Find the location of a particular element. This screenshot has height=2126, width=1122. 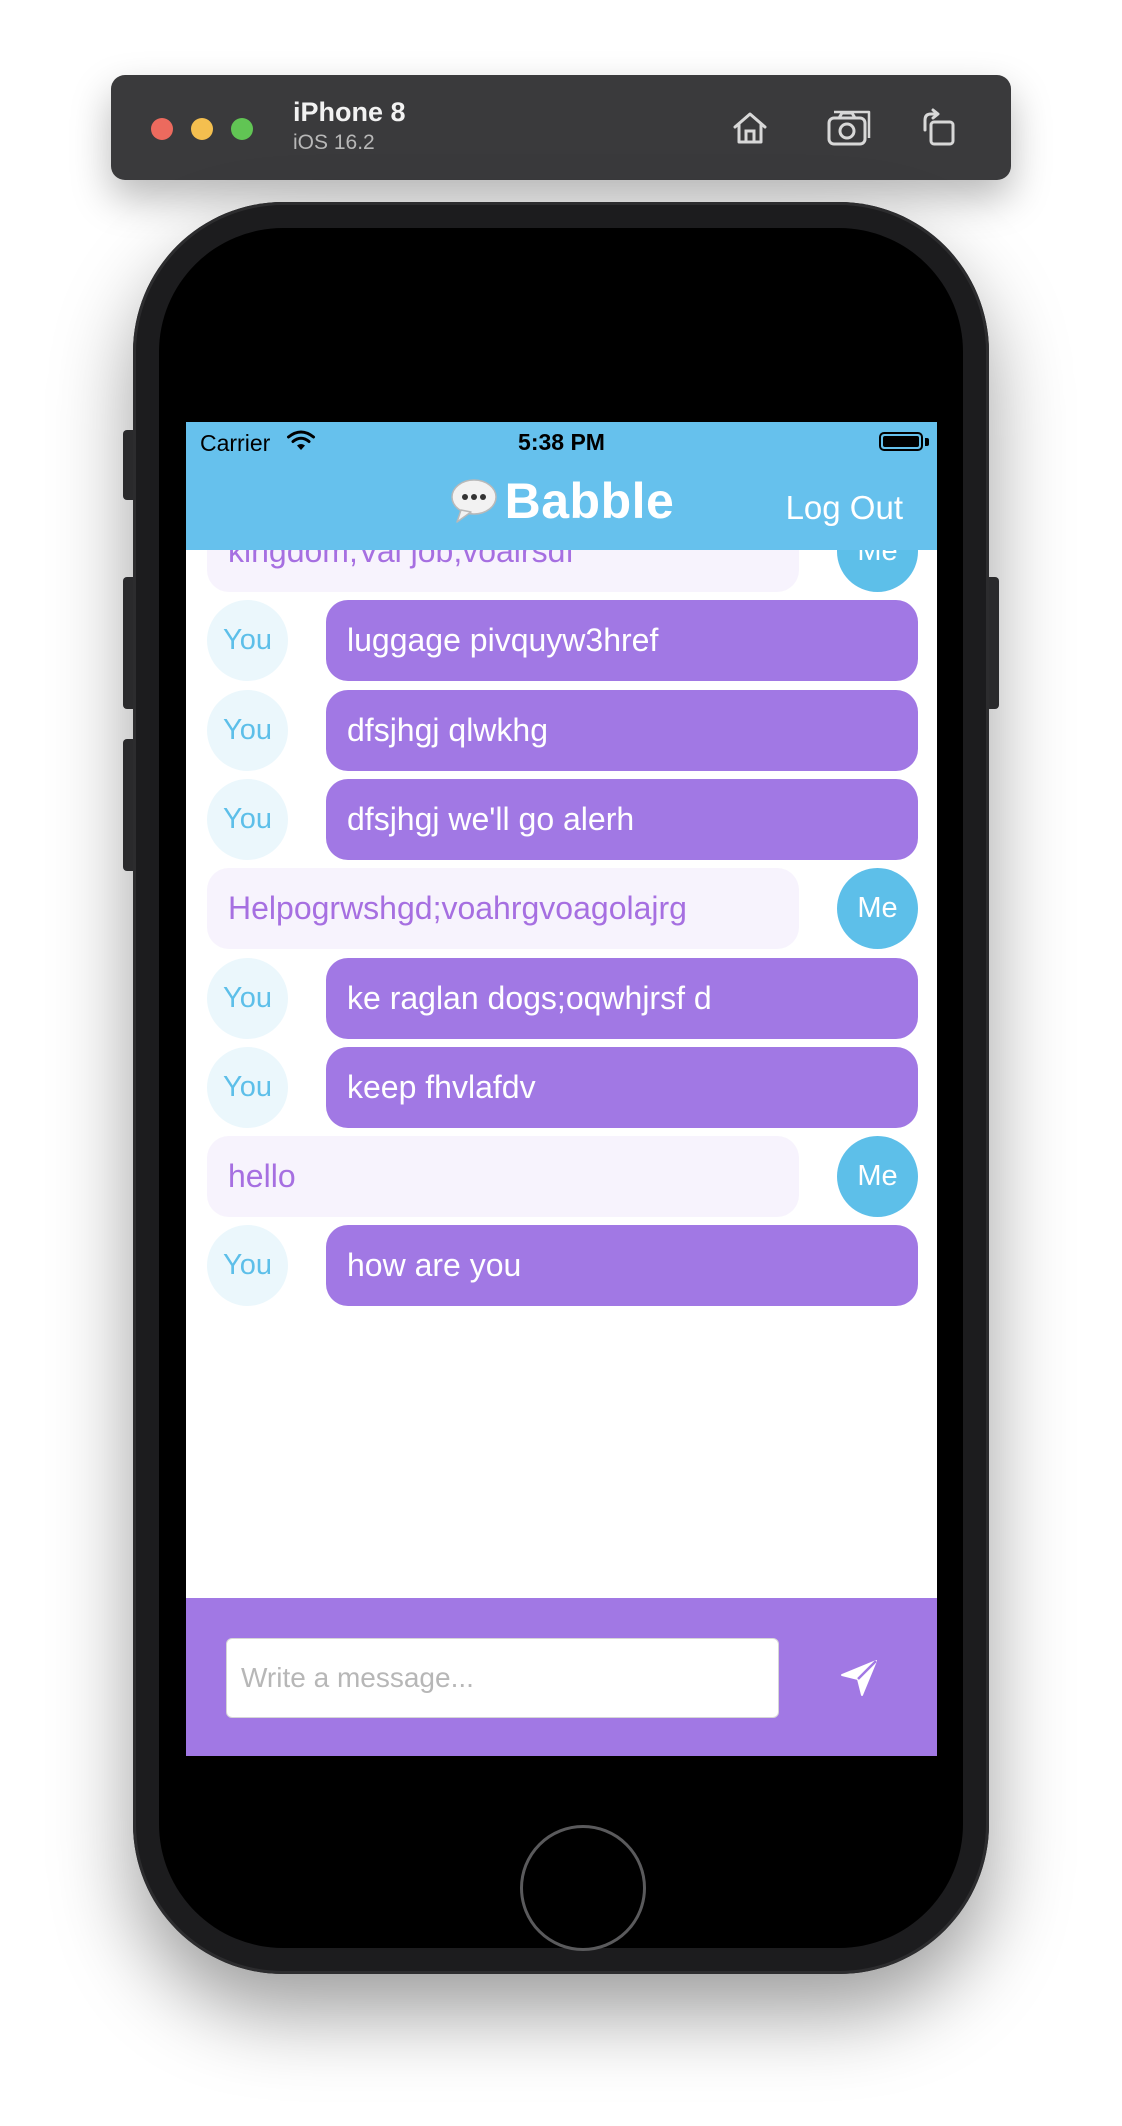

camera-icon is located at coordinates (849, 128).